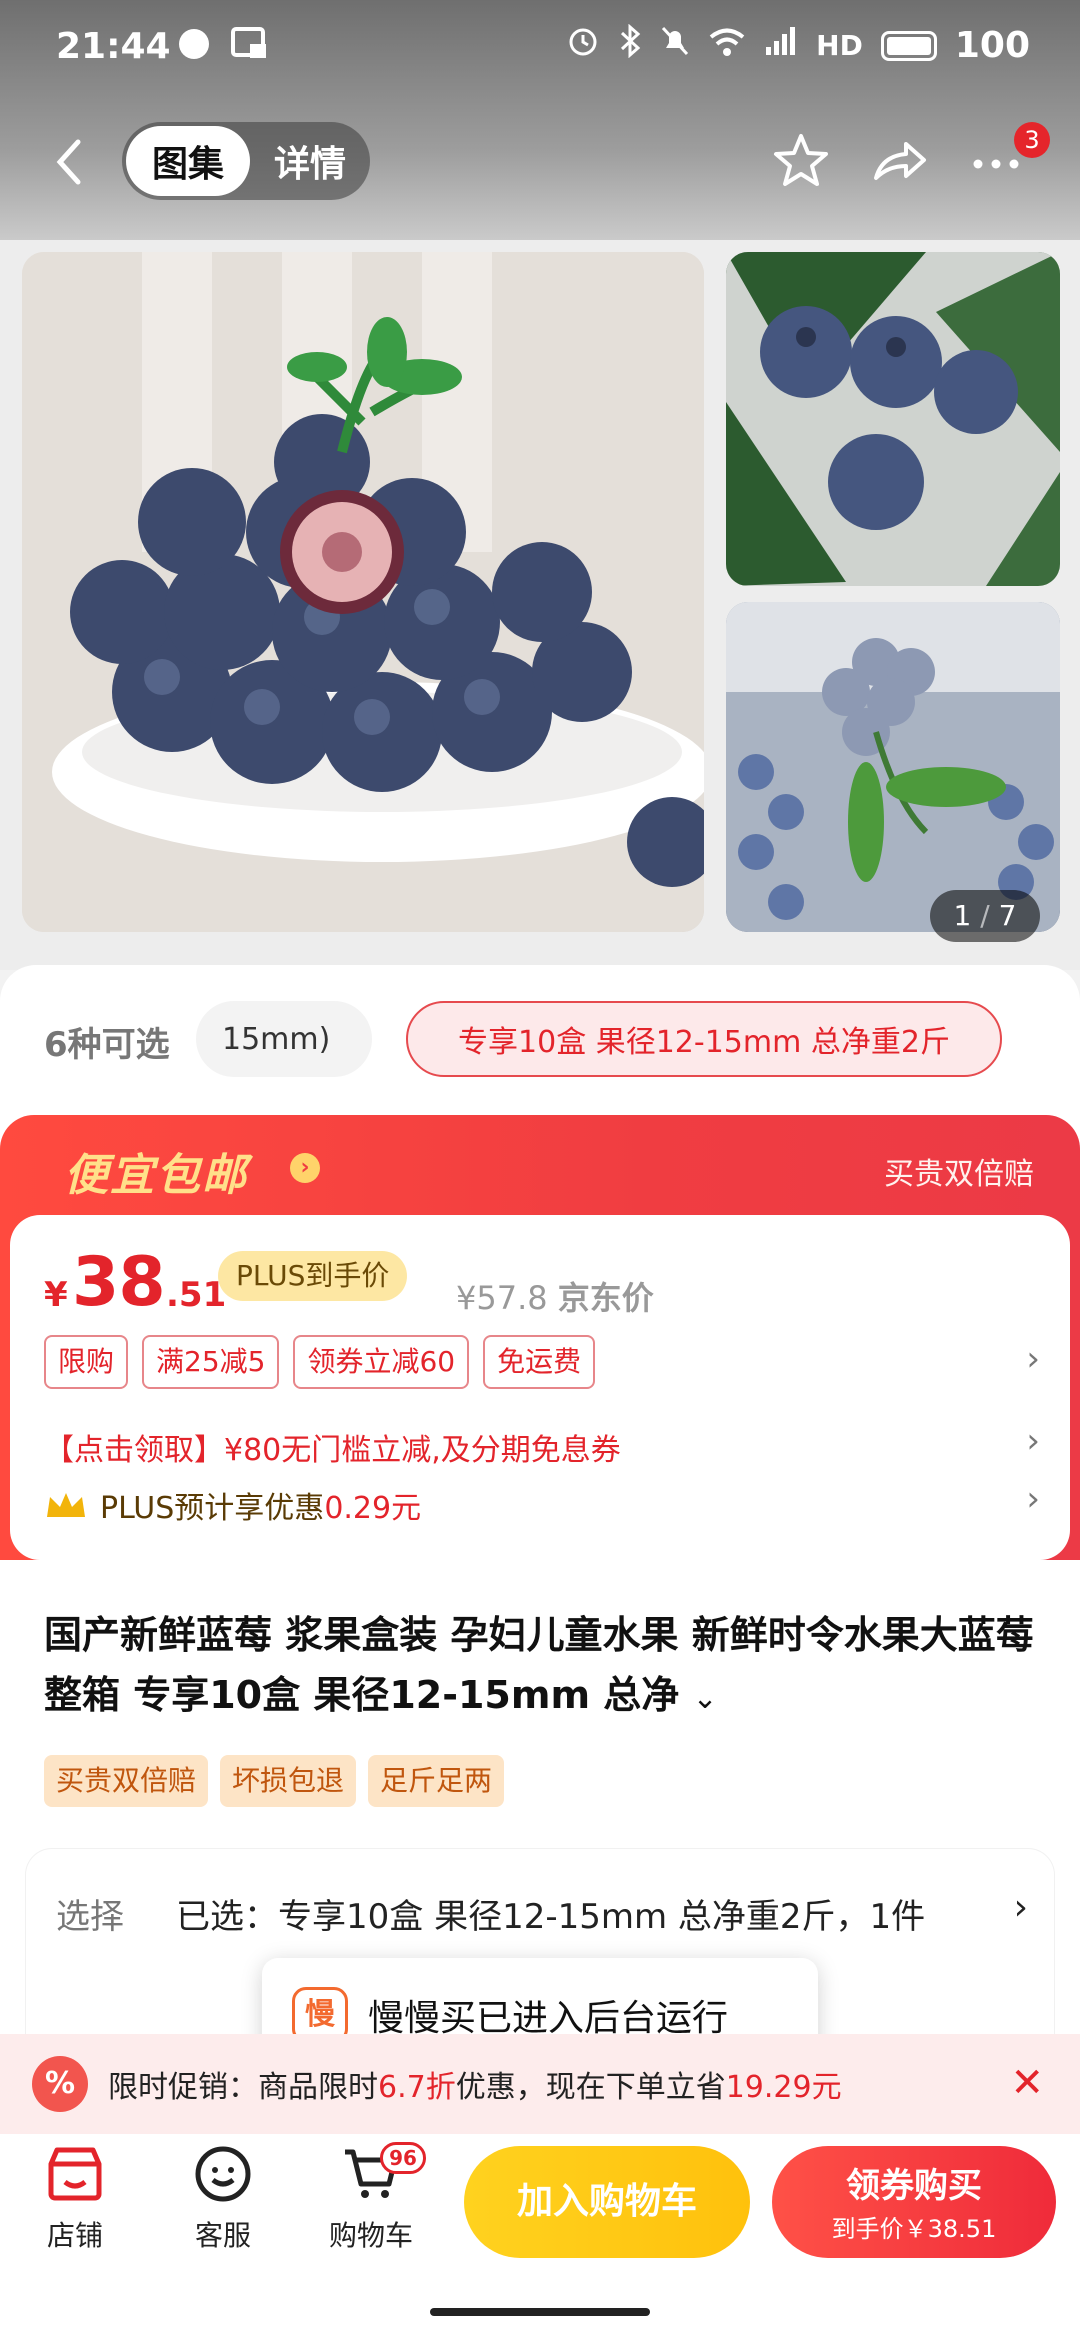 Image resolution: width=1080 pixels, height=2340 pixels. Describe the element at coordinates (555, 1296) in the screenshot. I see `original-price: ¥57.8 京东价` at that location.